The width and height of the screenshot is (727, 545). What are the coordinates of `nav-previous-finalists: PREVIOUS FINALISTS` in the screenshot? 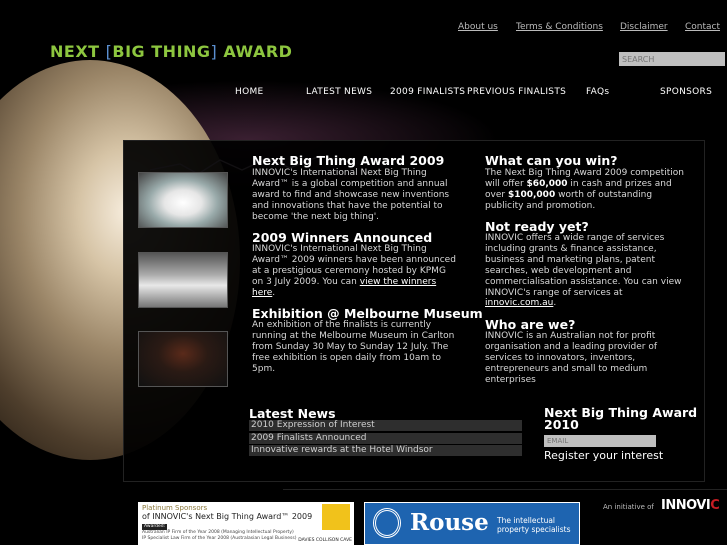 It's located at (516, 92).